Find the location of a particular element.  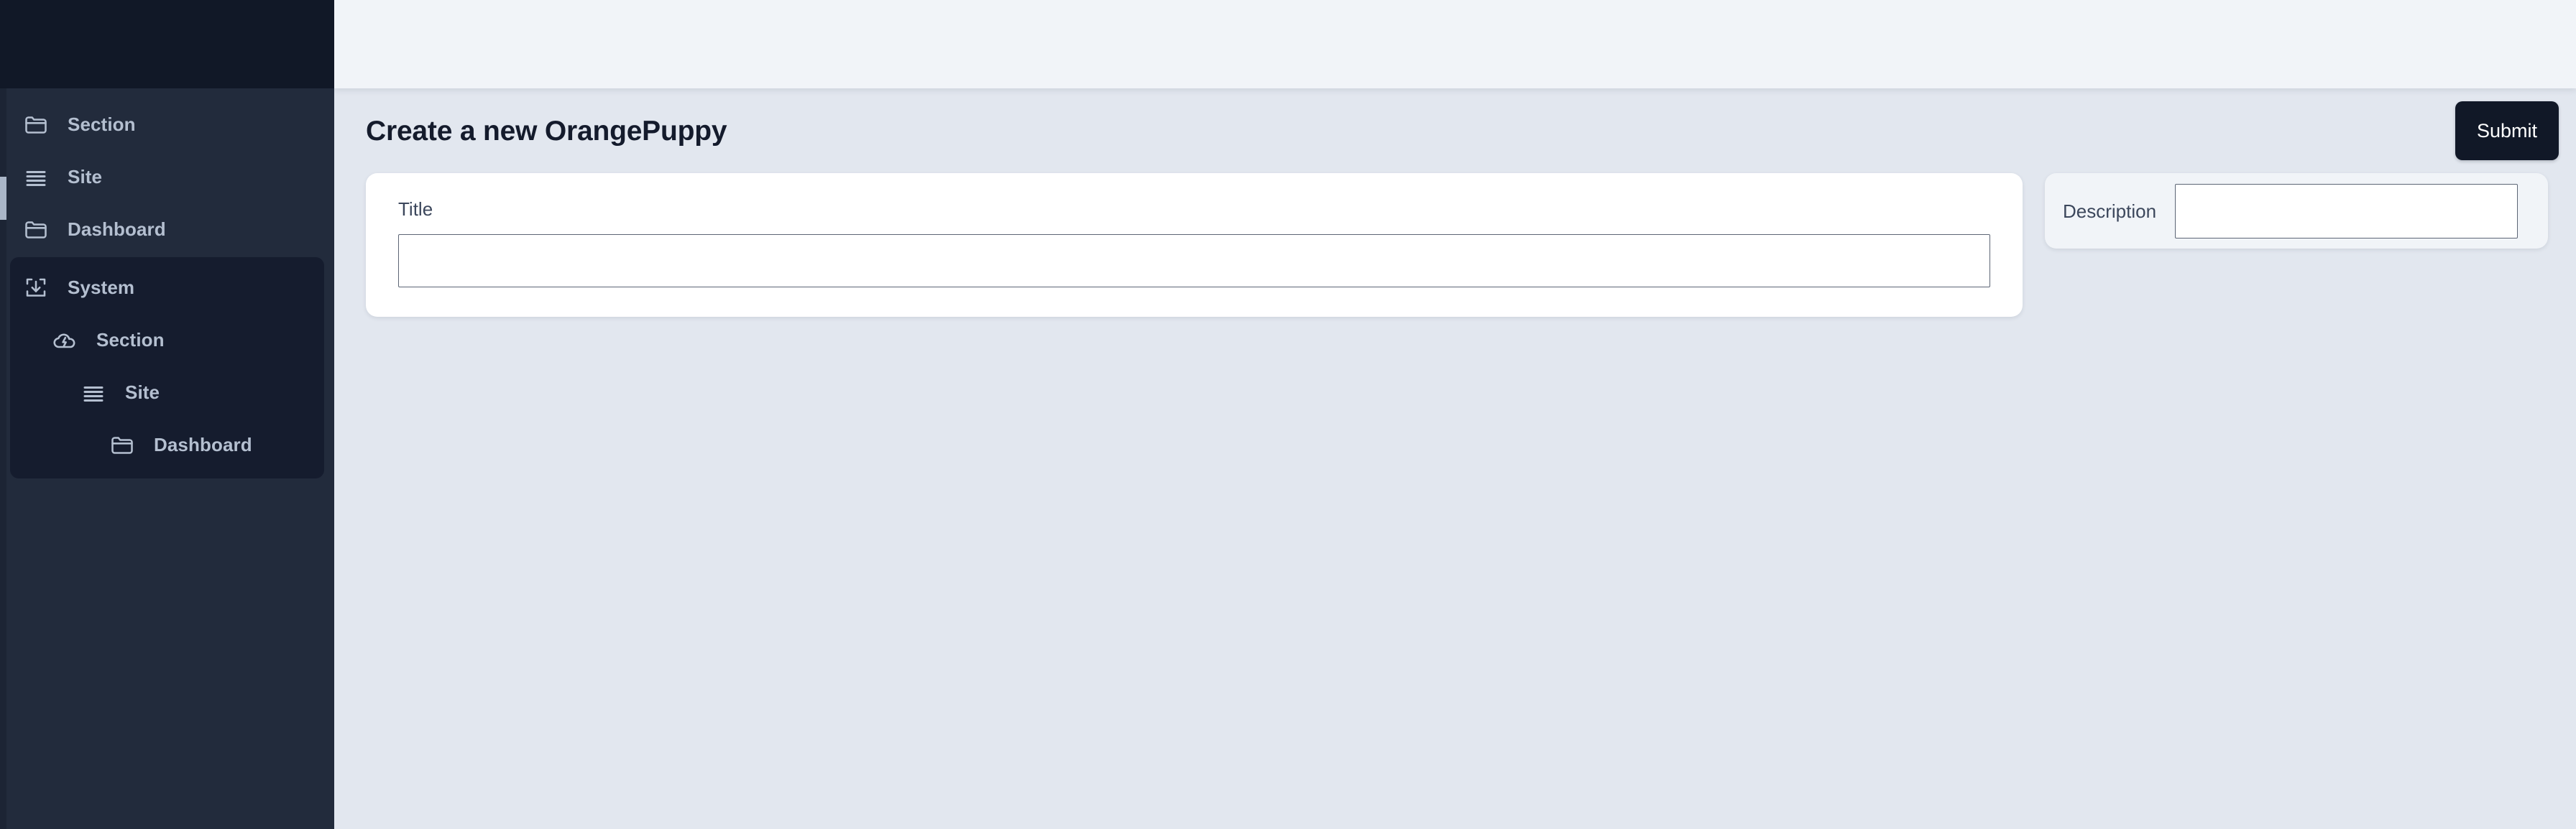

sidebar-group-system: System Section Site Dashboard is located at coordinates (167, 367).